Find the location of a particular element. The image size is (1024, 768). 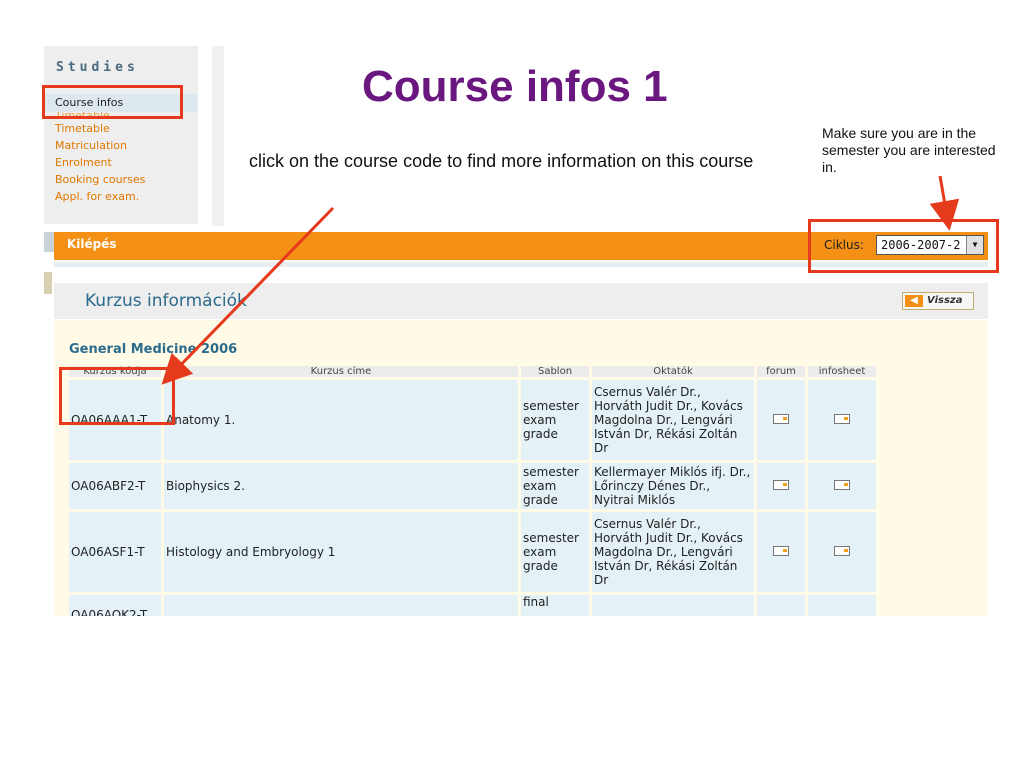

arrow-to-cycle-select is located at coordinates (944, 203).